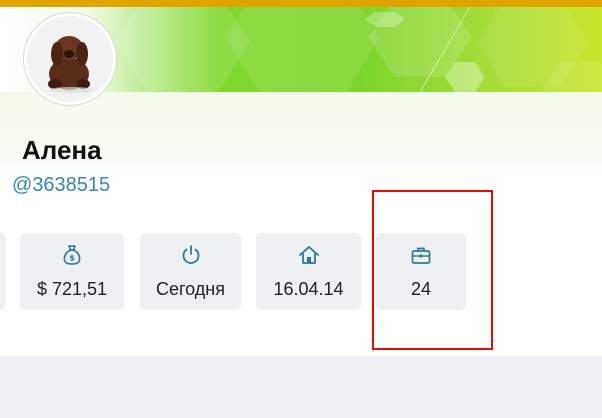  I want to click on home-icon, so click(309, 255).